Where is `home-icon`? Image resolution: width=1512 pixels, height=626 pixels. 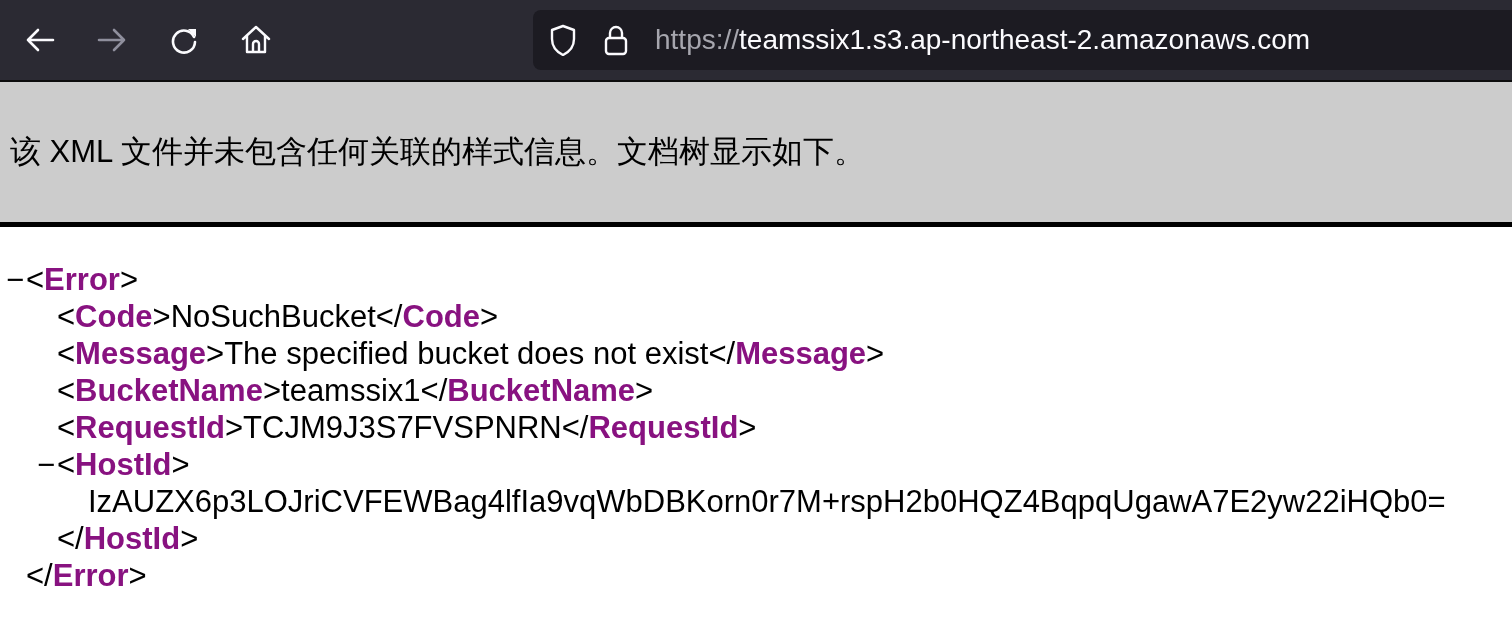
home-icon is located at coordinates (256, 40).